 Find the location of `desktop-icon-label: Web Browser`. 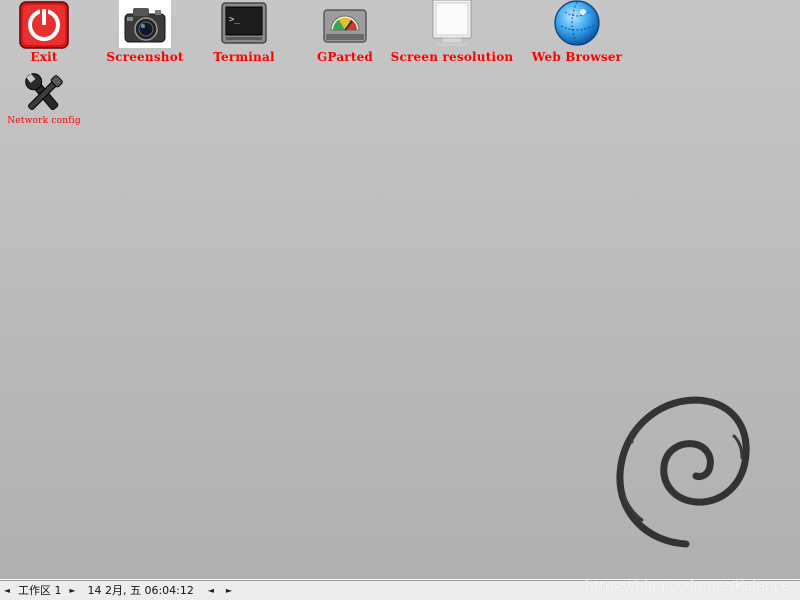

desktop-icon-label: Web Browser is located at coordinates (577, 57).